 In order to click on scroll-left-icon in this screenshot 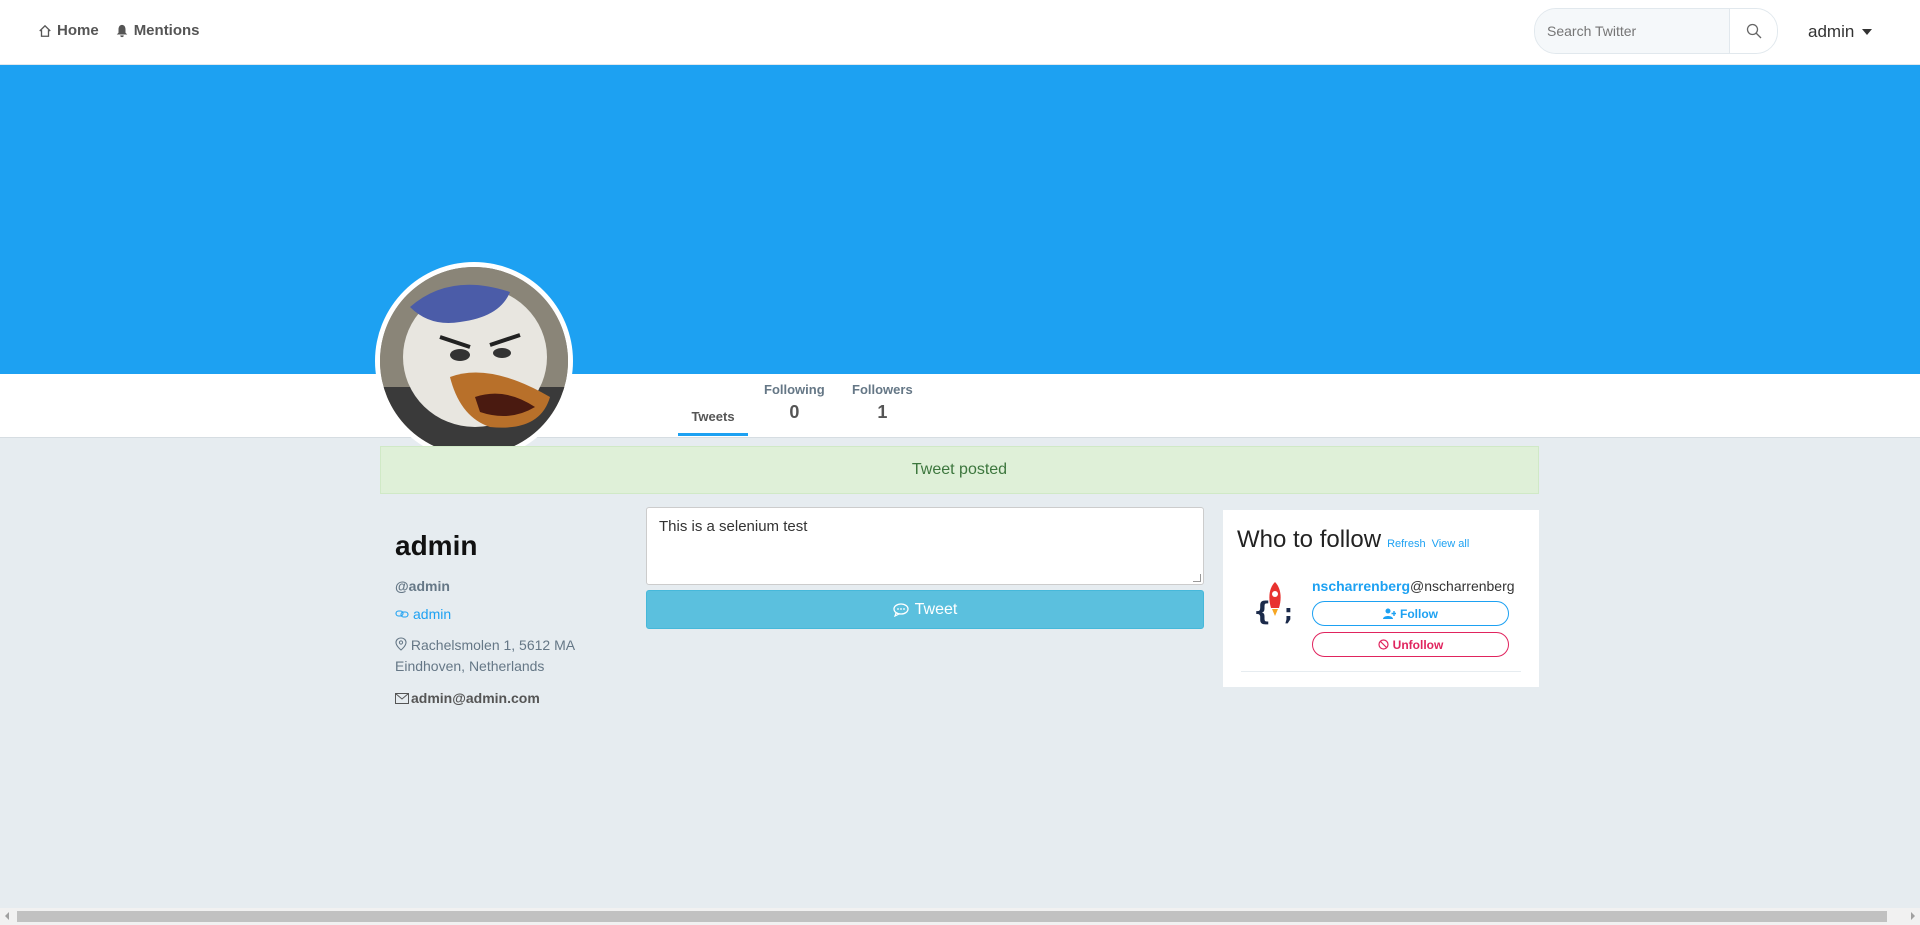, I will do `click(7, 916)`.